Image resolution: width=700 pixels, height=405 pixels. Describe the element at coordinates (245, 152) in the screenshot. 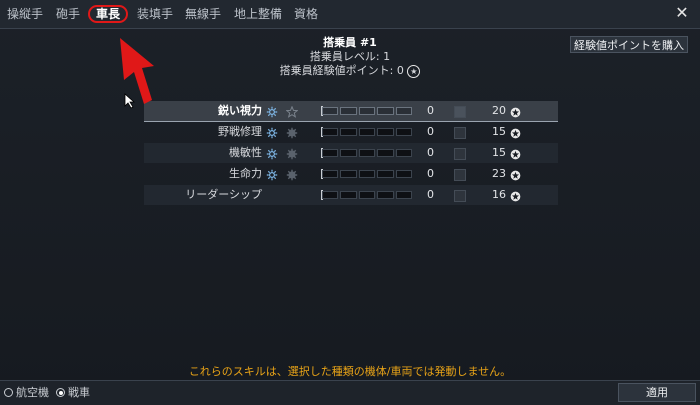

I see `skill-name: 機敏性` at that location.